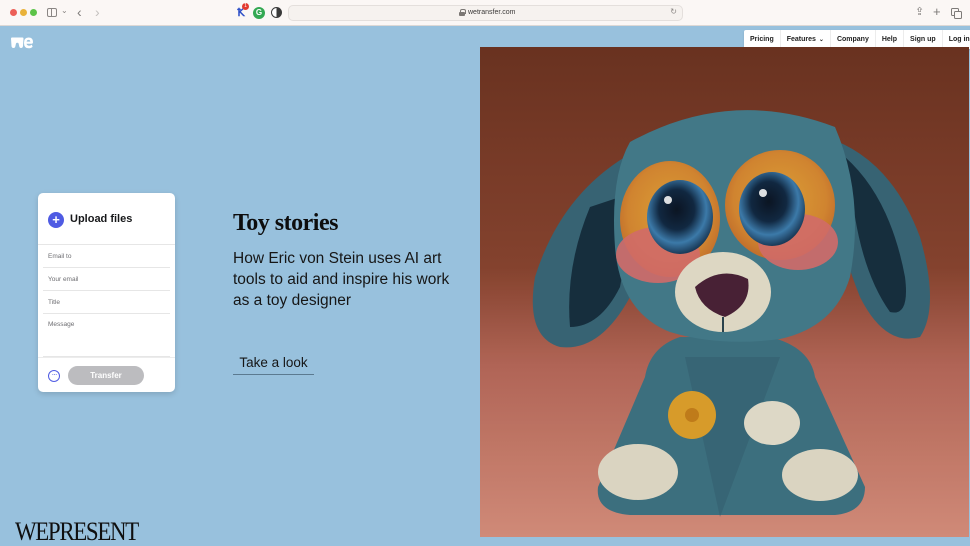  What do you see at coordinates (673, 11) in the screenshot?
I see `reload-icon: ↻` at bounding box center [673, 11].